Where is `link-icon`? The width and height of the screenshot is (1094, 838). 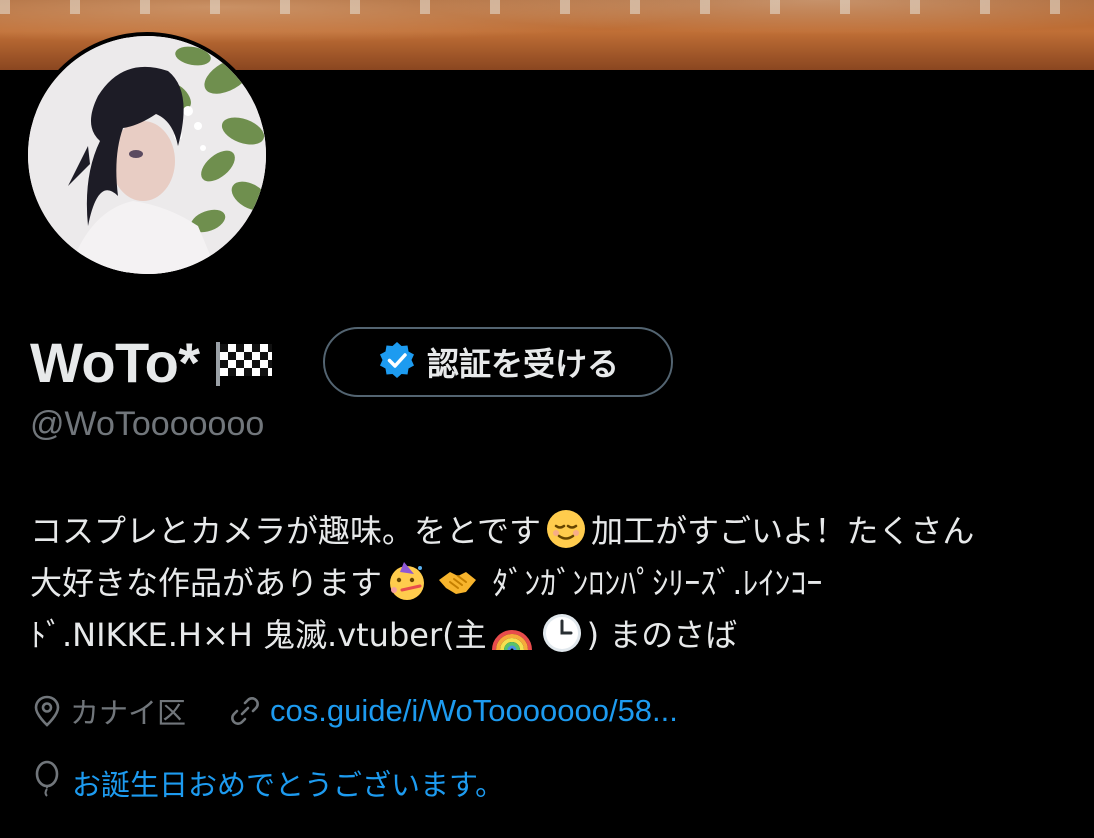
link-icon is located at coordinates (245, 711).